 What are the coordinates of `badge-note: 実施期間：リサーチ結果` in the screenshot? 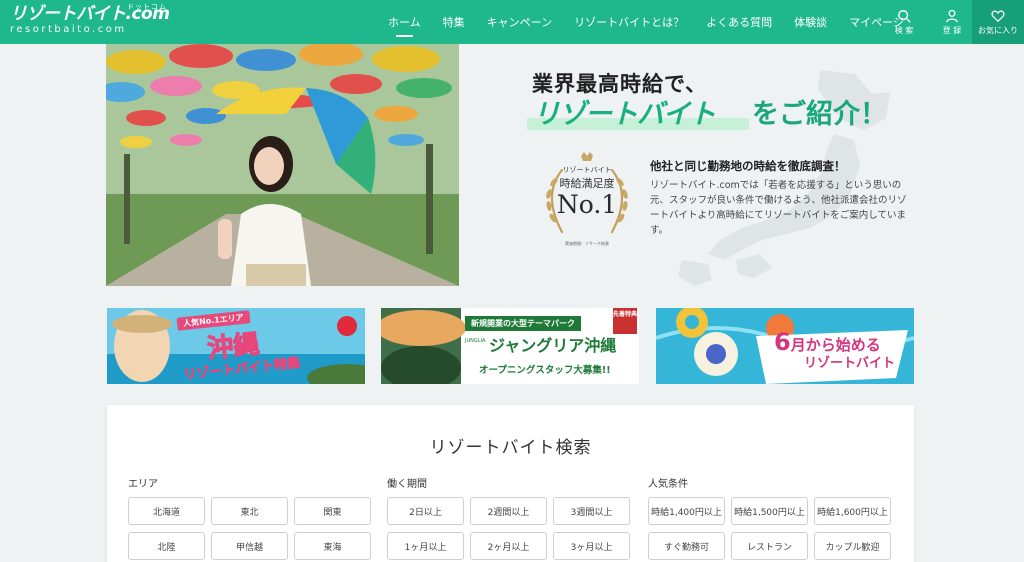 It's located at (587, 243).